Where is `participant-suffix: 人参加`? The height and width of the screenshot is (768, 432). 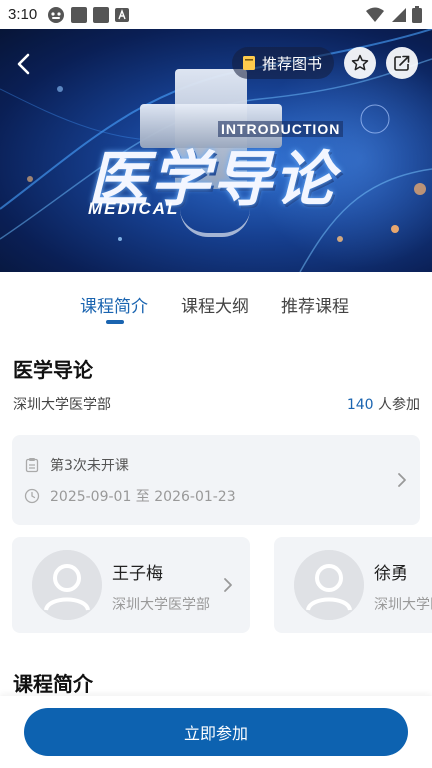
participant-suffix: 人参加 is located at coordinates (399, 405).